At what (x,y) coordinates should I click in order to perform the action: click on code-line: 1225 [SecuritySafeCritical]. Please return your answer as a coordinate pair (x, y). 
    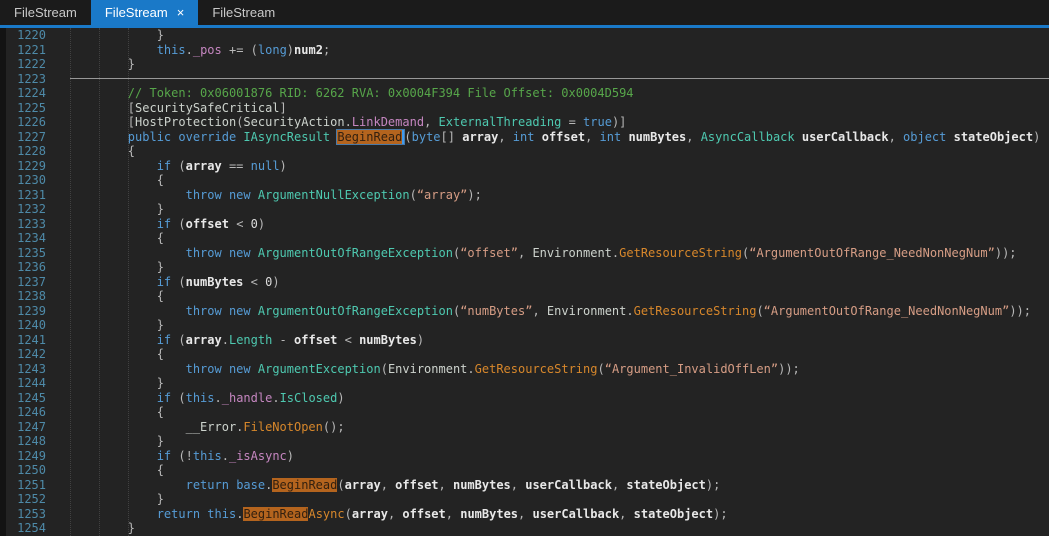
    Looking at the image, I should click on (524, 108).